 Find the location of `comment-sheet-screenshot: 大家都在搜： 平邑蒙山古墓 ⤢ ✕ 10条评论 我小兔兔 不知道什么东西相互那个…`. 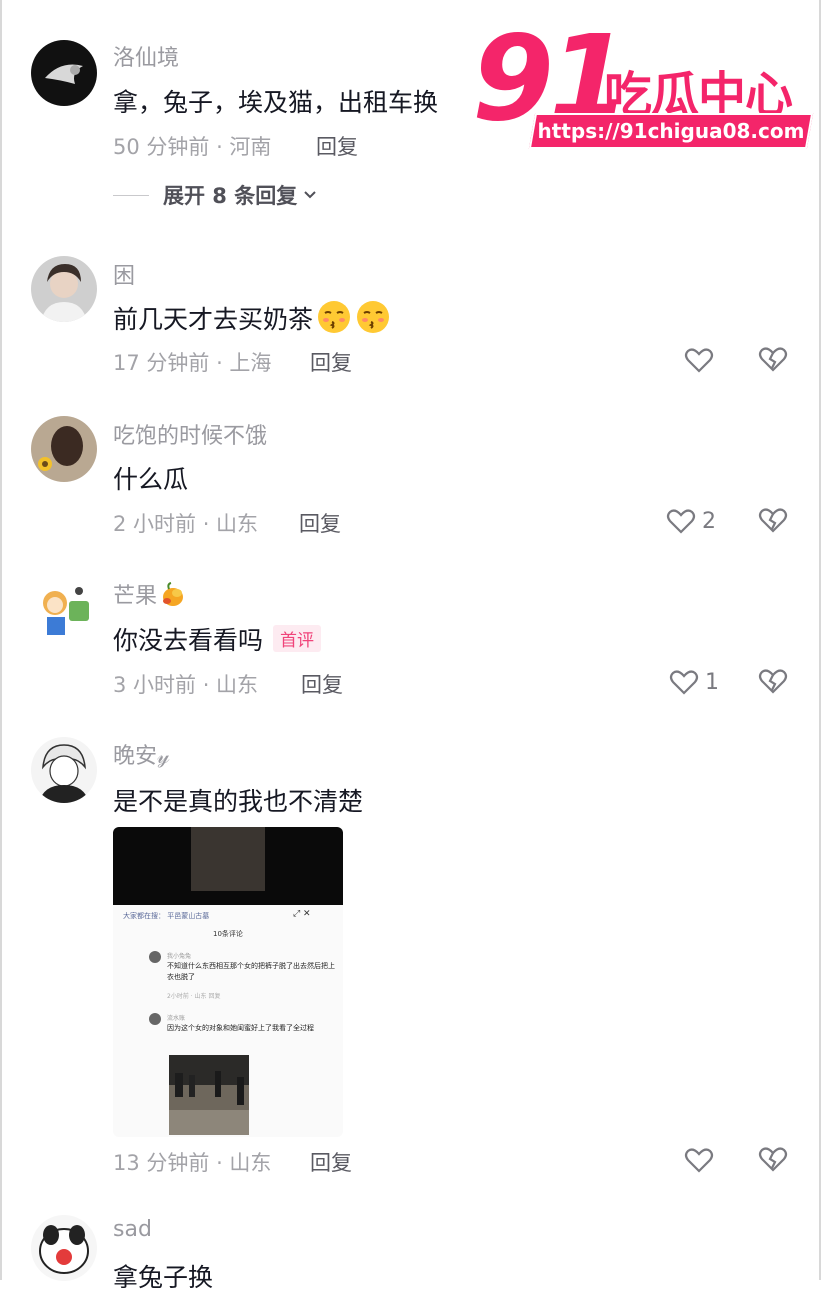

comment-sheet-screenshot: 大家都在搜： 平邑蒙山古墓 ⤢ ✕ 10条评论 我小兔兔 不知道什么东西相互那个… is located at coordinates (228, 1021).